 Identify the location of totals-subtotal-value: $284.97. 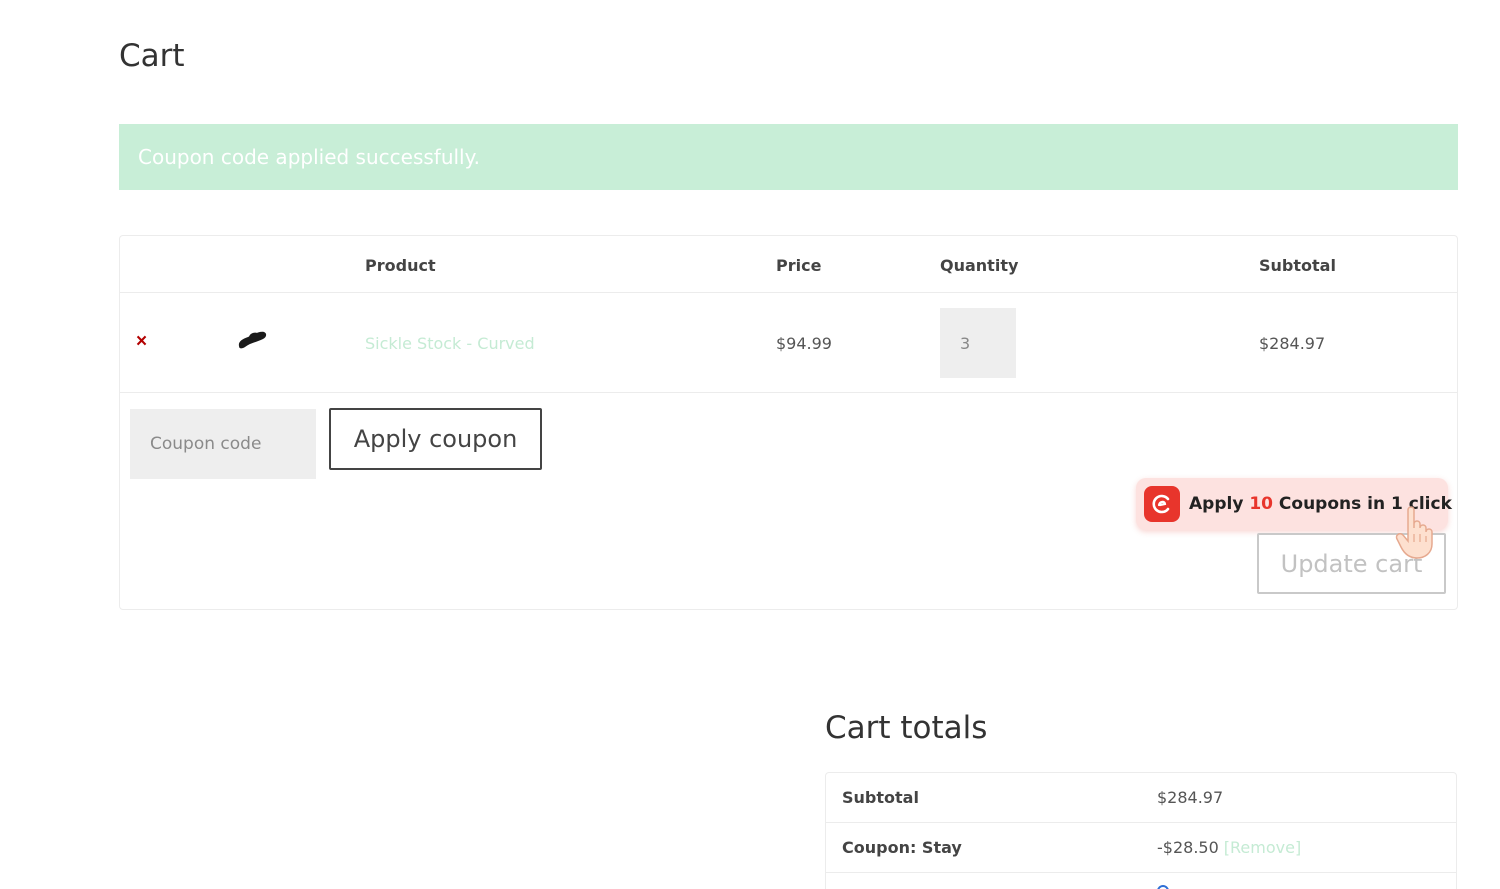
(1190, 797).